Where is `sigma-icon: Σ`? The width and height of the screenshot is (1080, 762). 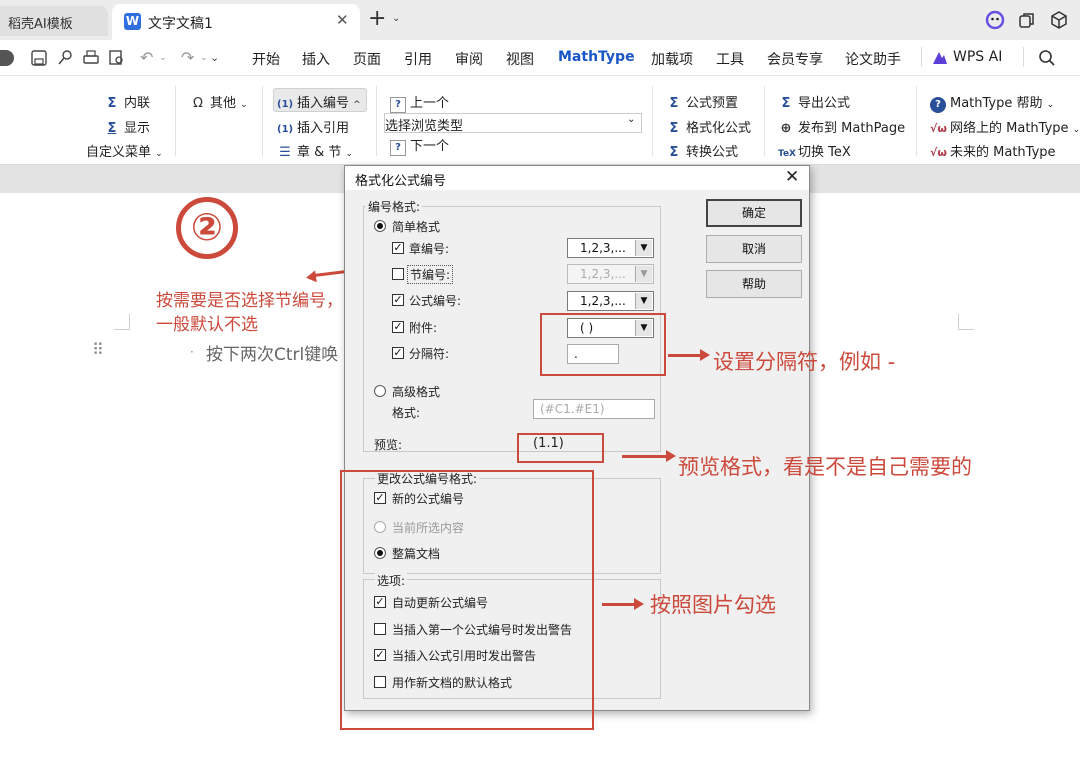
sigma-icon: Σ is located at coordinates (112, 103).